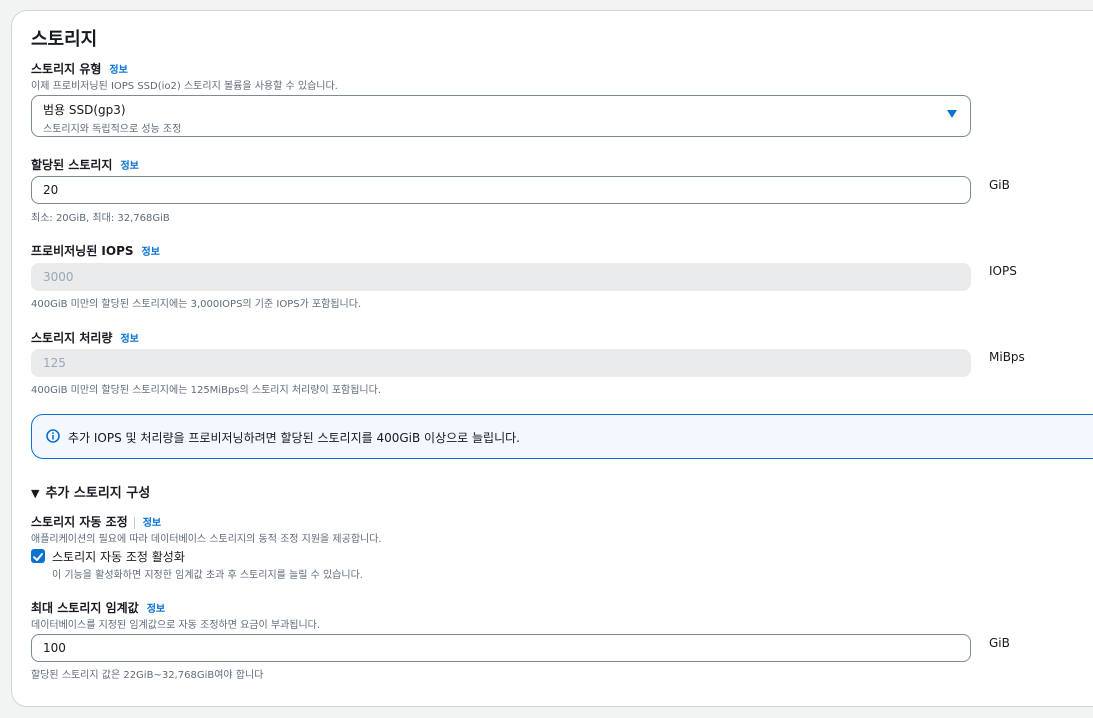 The height and width of the screenshot is (718, 1093). I want to click on storage-type-selected-description: 스토리지와 독립적으로 성능 조정, so click(112, 129).